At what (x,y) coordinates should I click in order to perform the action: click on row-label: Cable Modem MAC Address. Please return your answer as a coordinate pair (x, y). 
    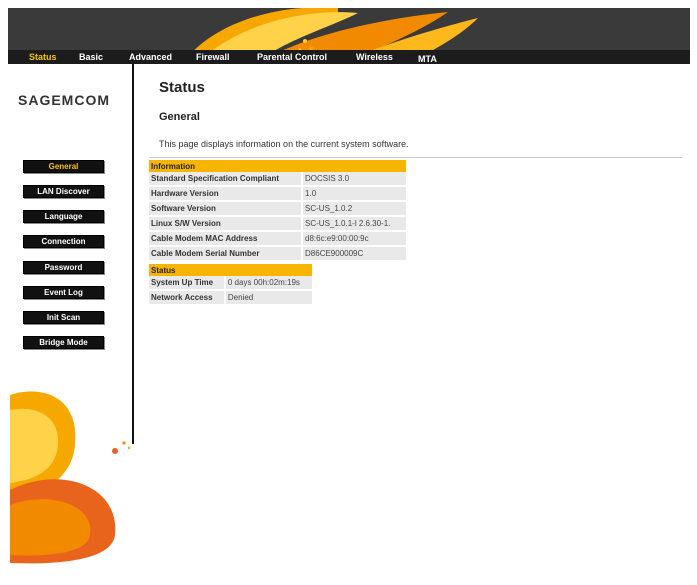
    Looking at the image, I should click on (226, 239).